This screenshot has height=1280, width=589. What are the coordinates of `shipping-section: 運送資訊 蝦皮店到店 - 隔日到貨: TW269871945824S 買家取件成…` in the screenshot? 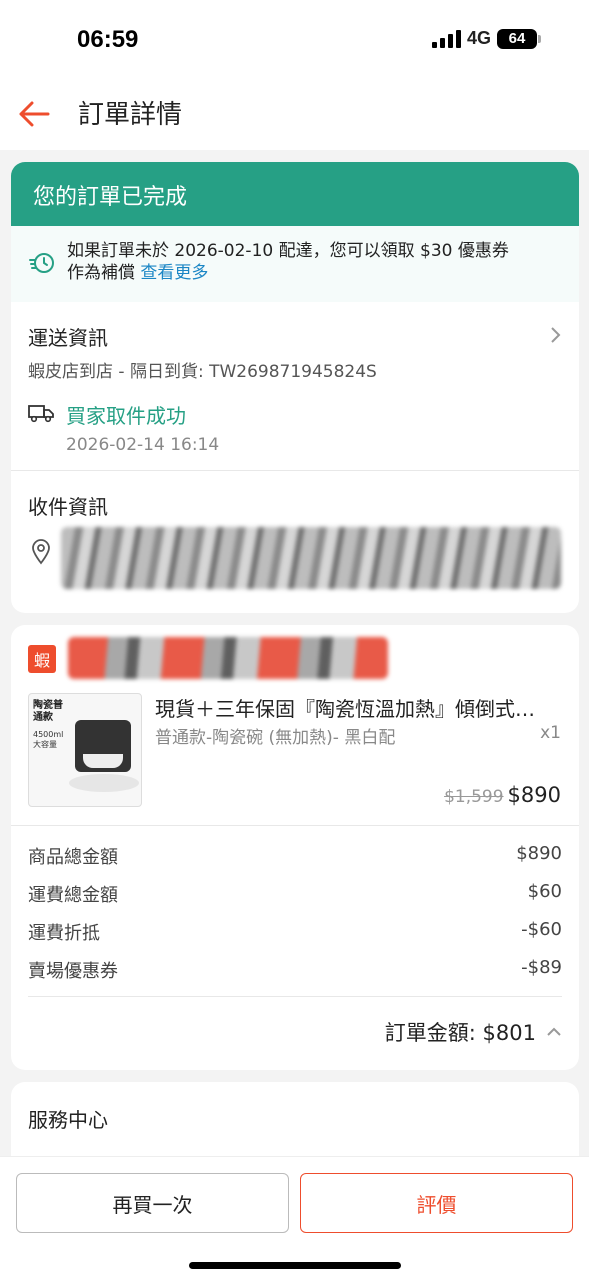 It's located at (295, 386).